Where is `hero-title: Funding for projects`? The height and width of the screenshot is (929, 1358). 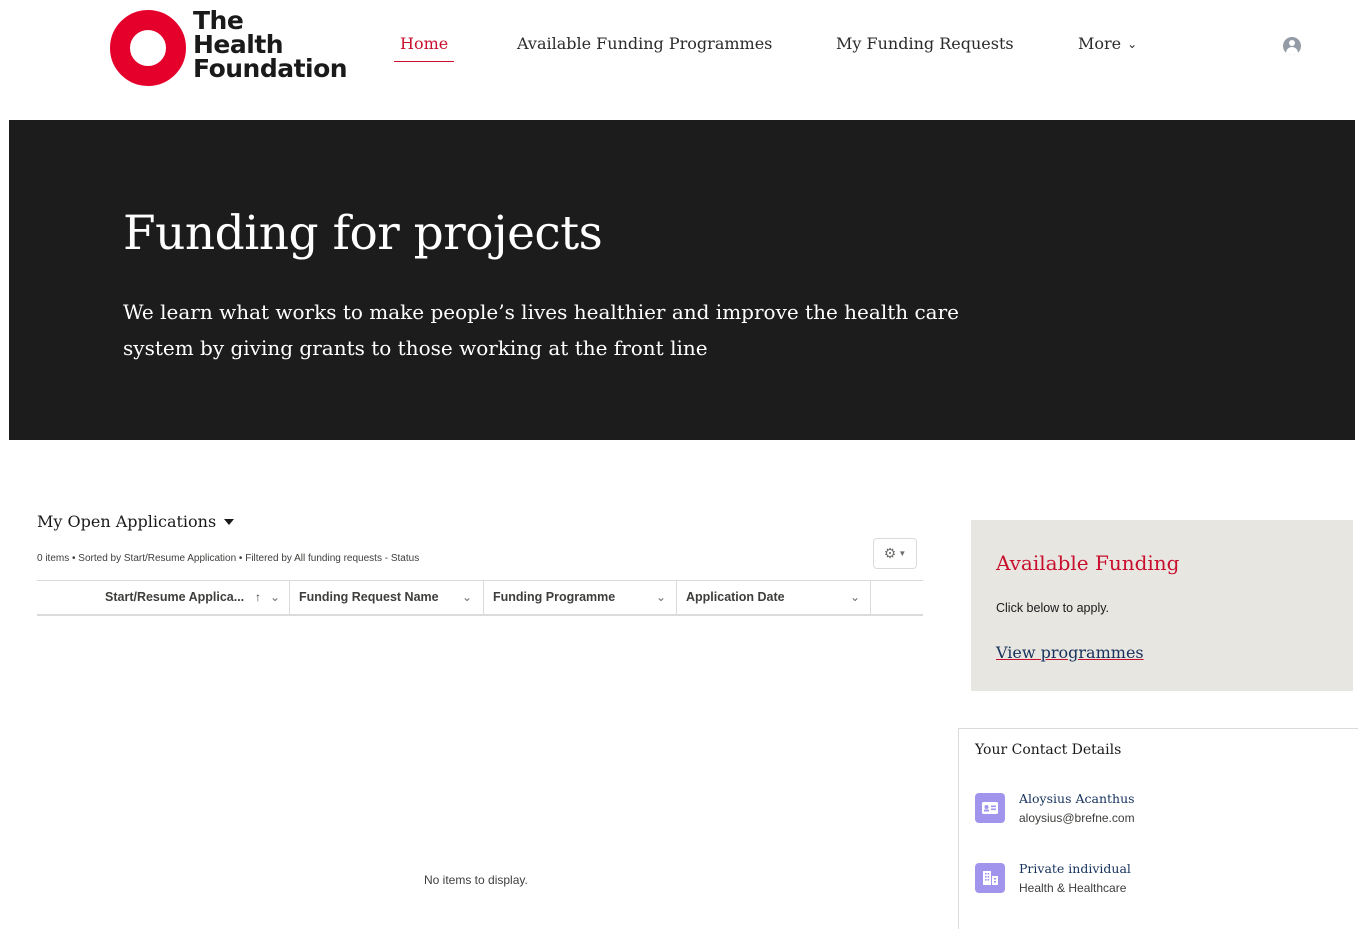 hero-title: Funding for projects is located at coordinates (363, 233).